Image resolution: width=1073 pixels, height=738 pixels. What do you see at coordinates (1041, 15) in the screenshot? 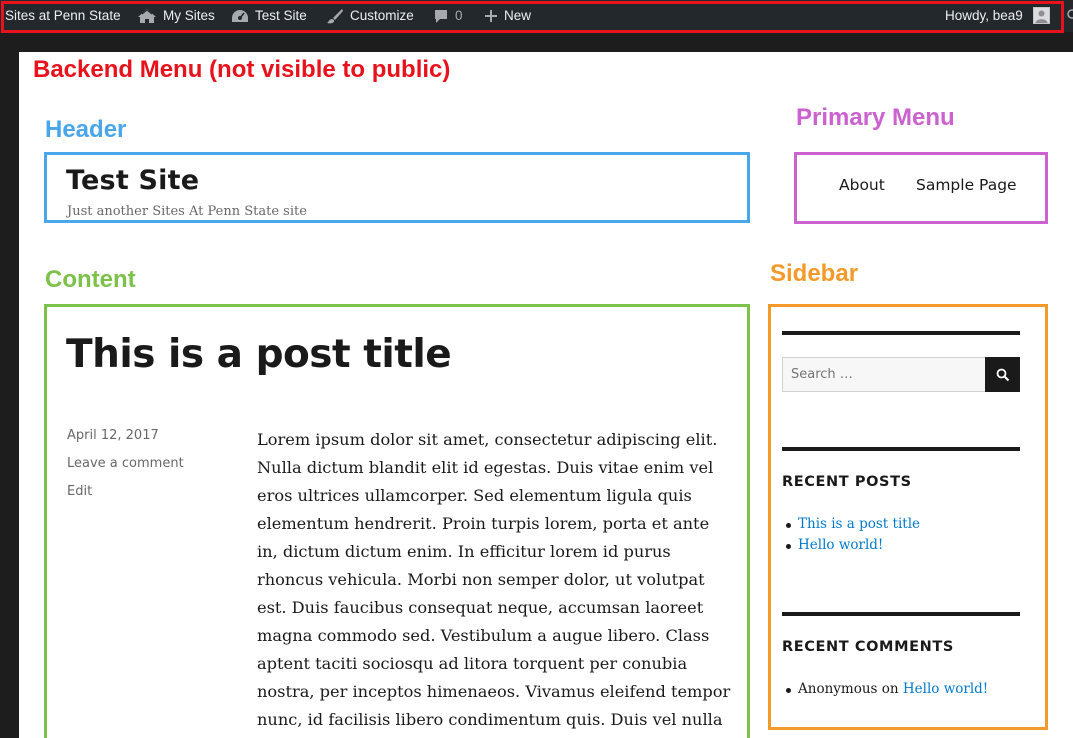
I see `avatar-icon` at bounding box center [1041, 15].